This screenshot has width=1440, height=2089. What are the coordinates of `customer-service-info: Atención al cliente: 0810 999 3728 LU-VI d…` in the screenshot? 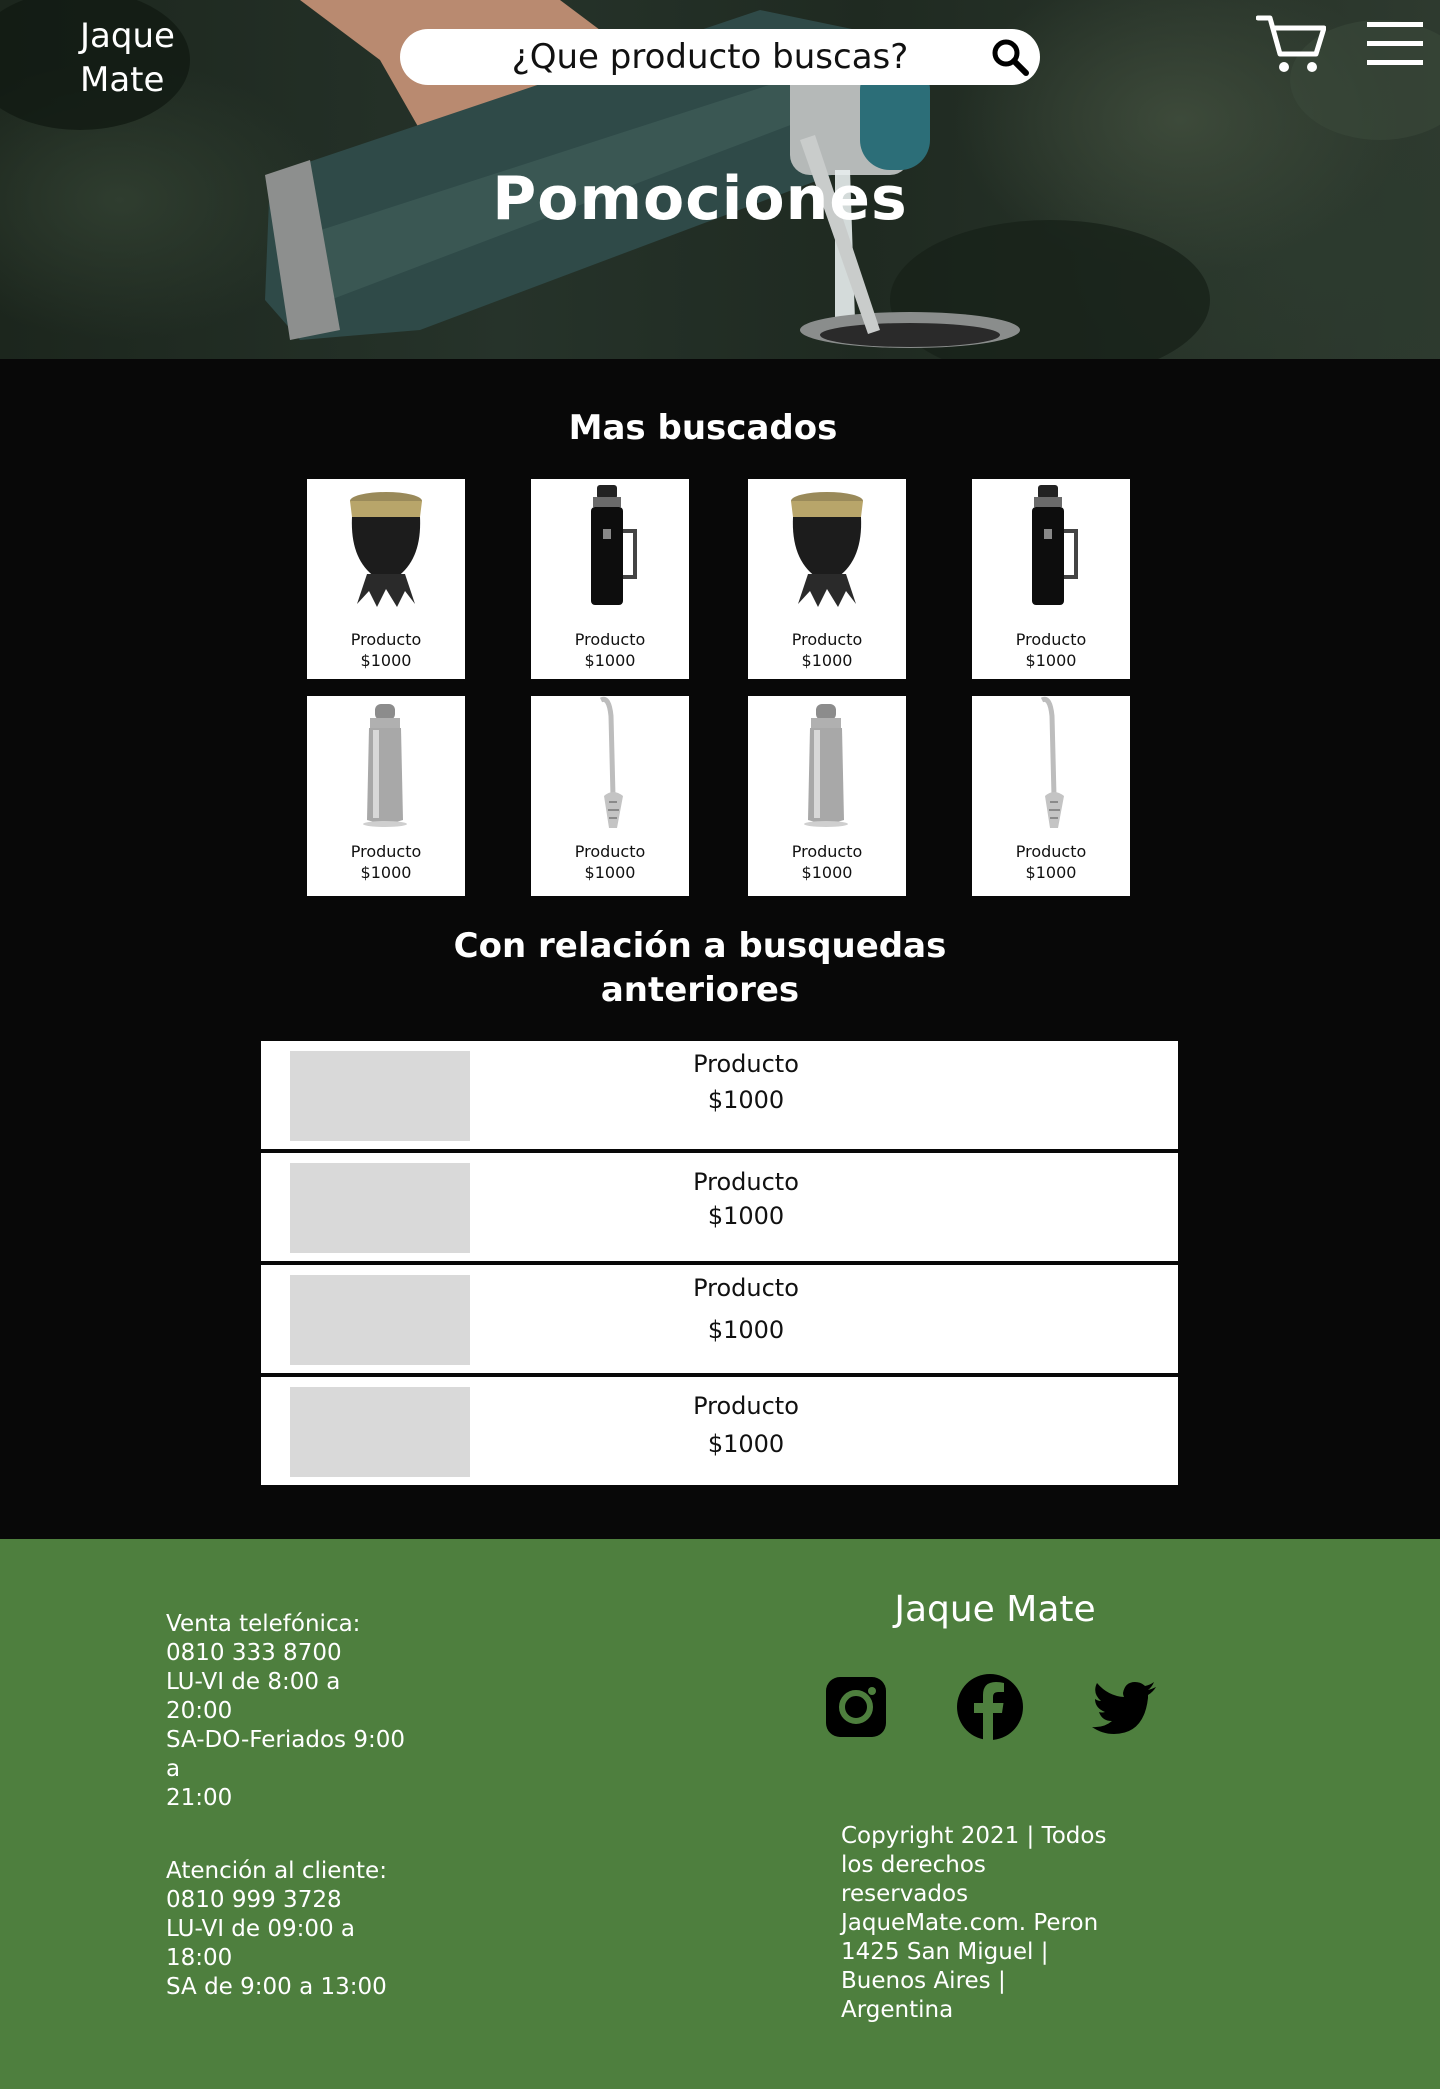 It's located at (276, 1929).